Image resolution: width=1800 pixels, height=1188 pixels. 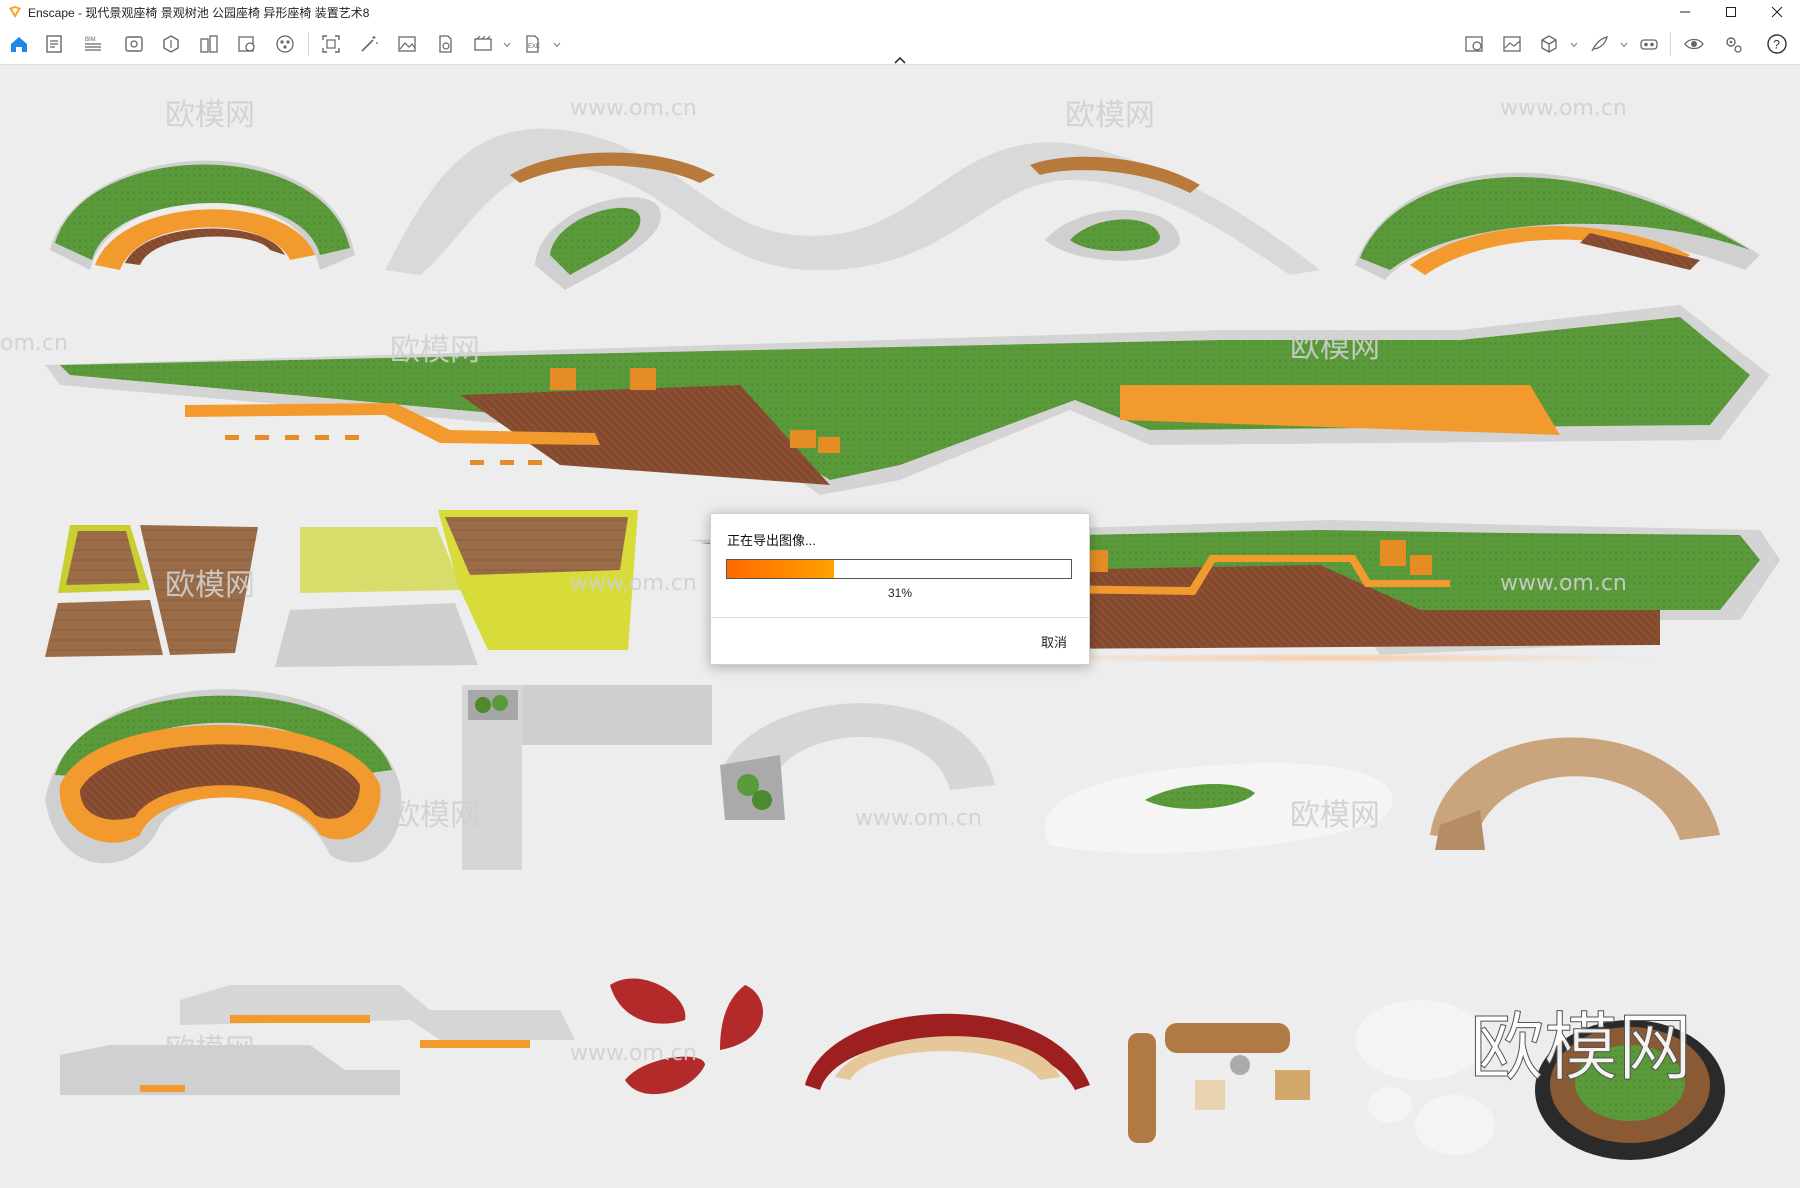 What do you see at coordinates (1512, 44) in the screenshot?
I see `gallery-icon` at bounding box center [1512, 44].